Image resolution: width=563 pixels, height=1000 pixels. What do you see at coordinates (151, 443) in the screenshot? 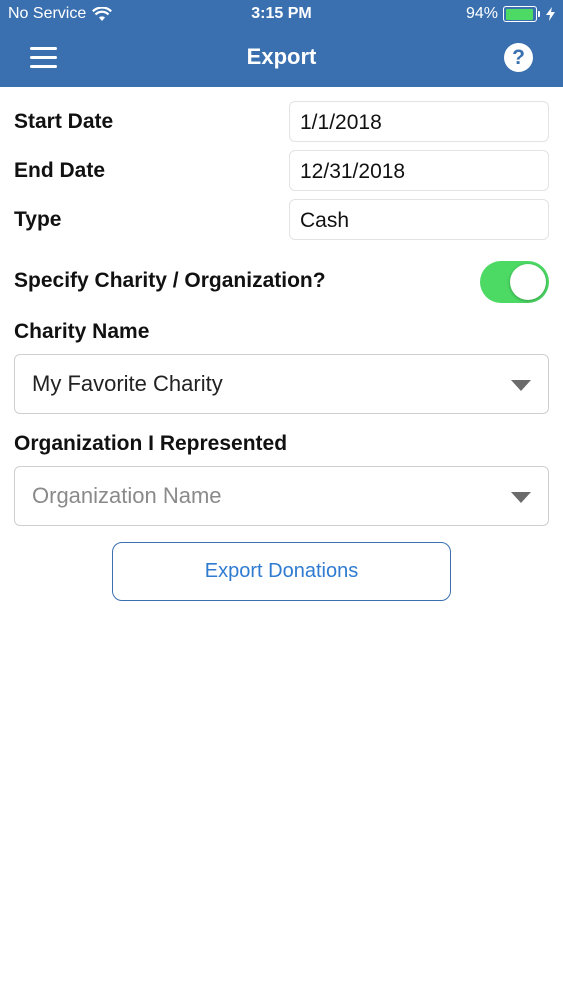
I see `organization-label: Organization I Represented` at bounding box center [151, 443].